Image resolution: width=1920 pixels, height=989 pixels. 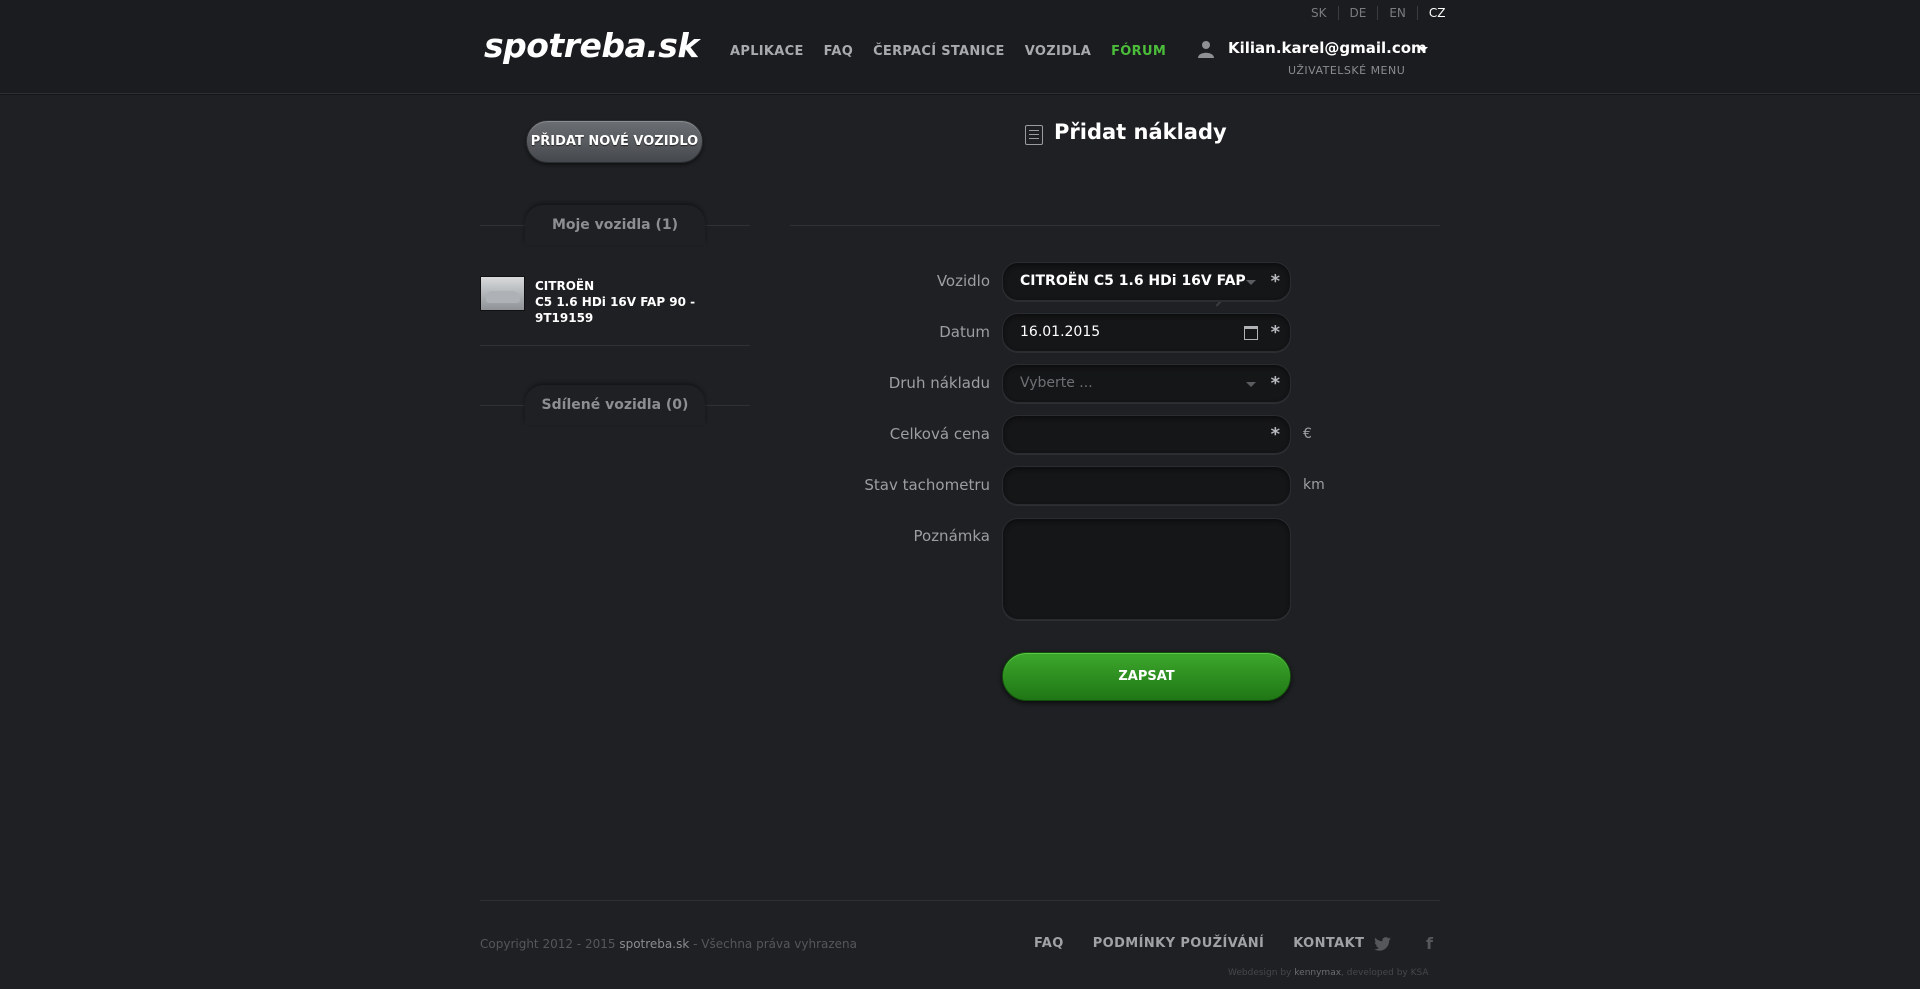 What do you see at coordinates (1328, 943) in the screenshot?
I see `footer-link-contact: KONTAKT` at bounding box center [1328, 943].